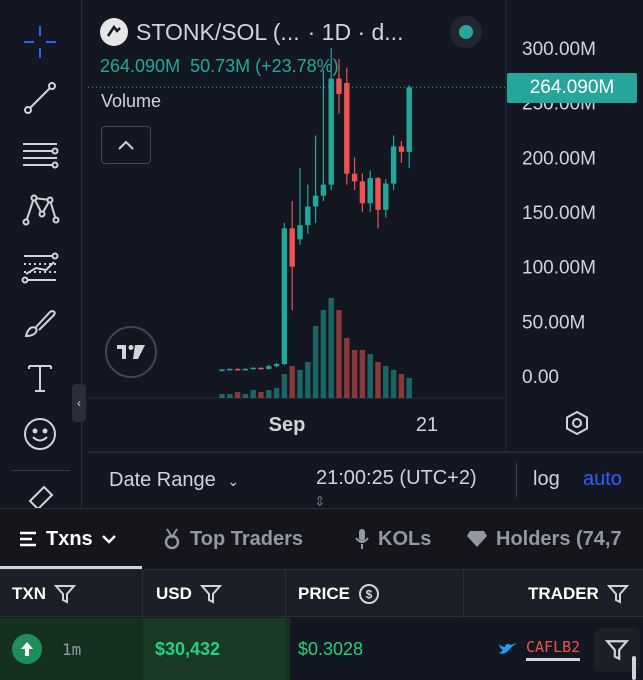 The height and width of the screenshot is (680, 643). I want to click on tab-kols: KOLs, so click(392, 539).